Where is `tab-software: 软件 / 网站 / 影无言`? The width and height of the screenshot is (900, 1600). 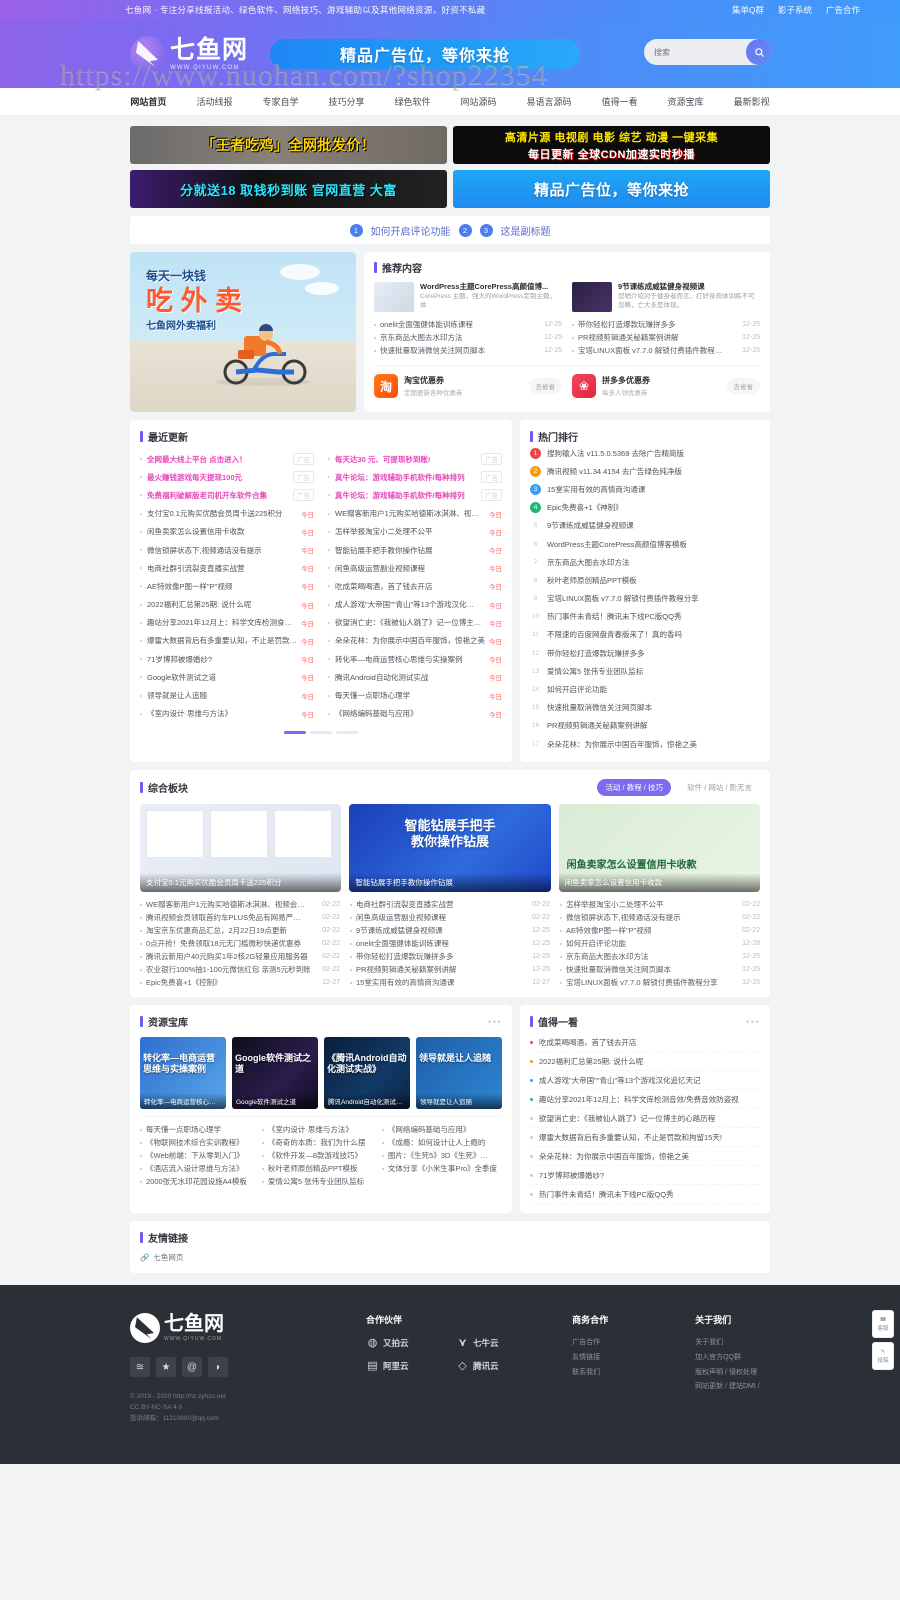
tab-software: 软件 / 网站 / 影无言 is located at coordinates (719, 787).